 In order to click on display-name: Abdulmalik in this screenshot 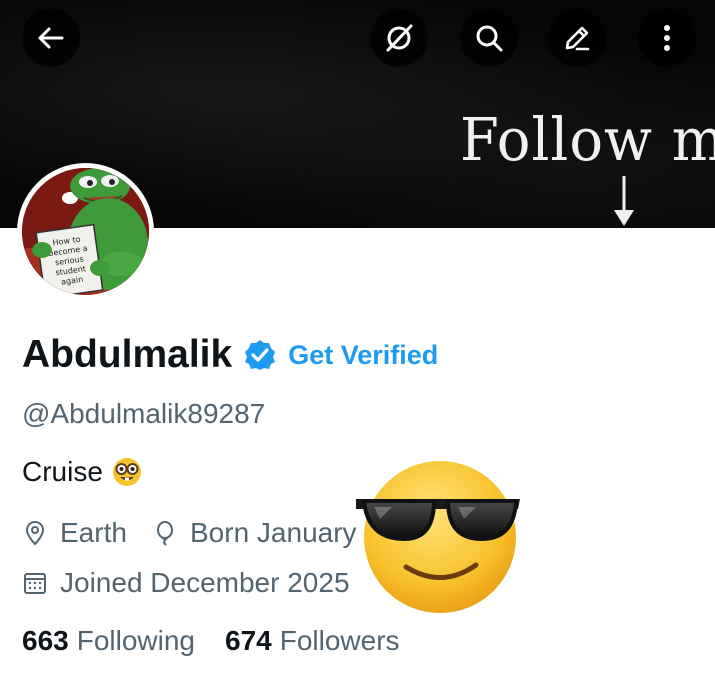, I will do `click(127, 354)`.